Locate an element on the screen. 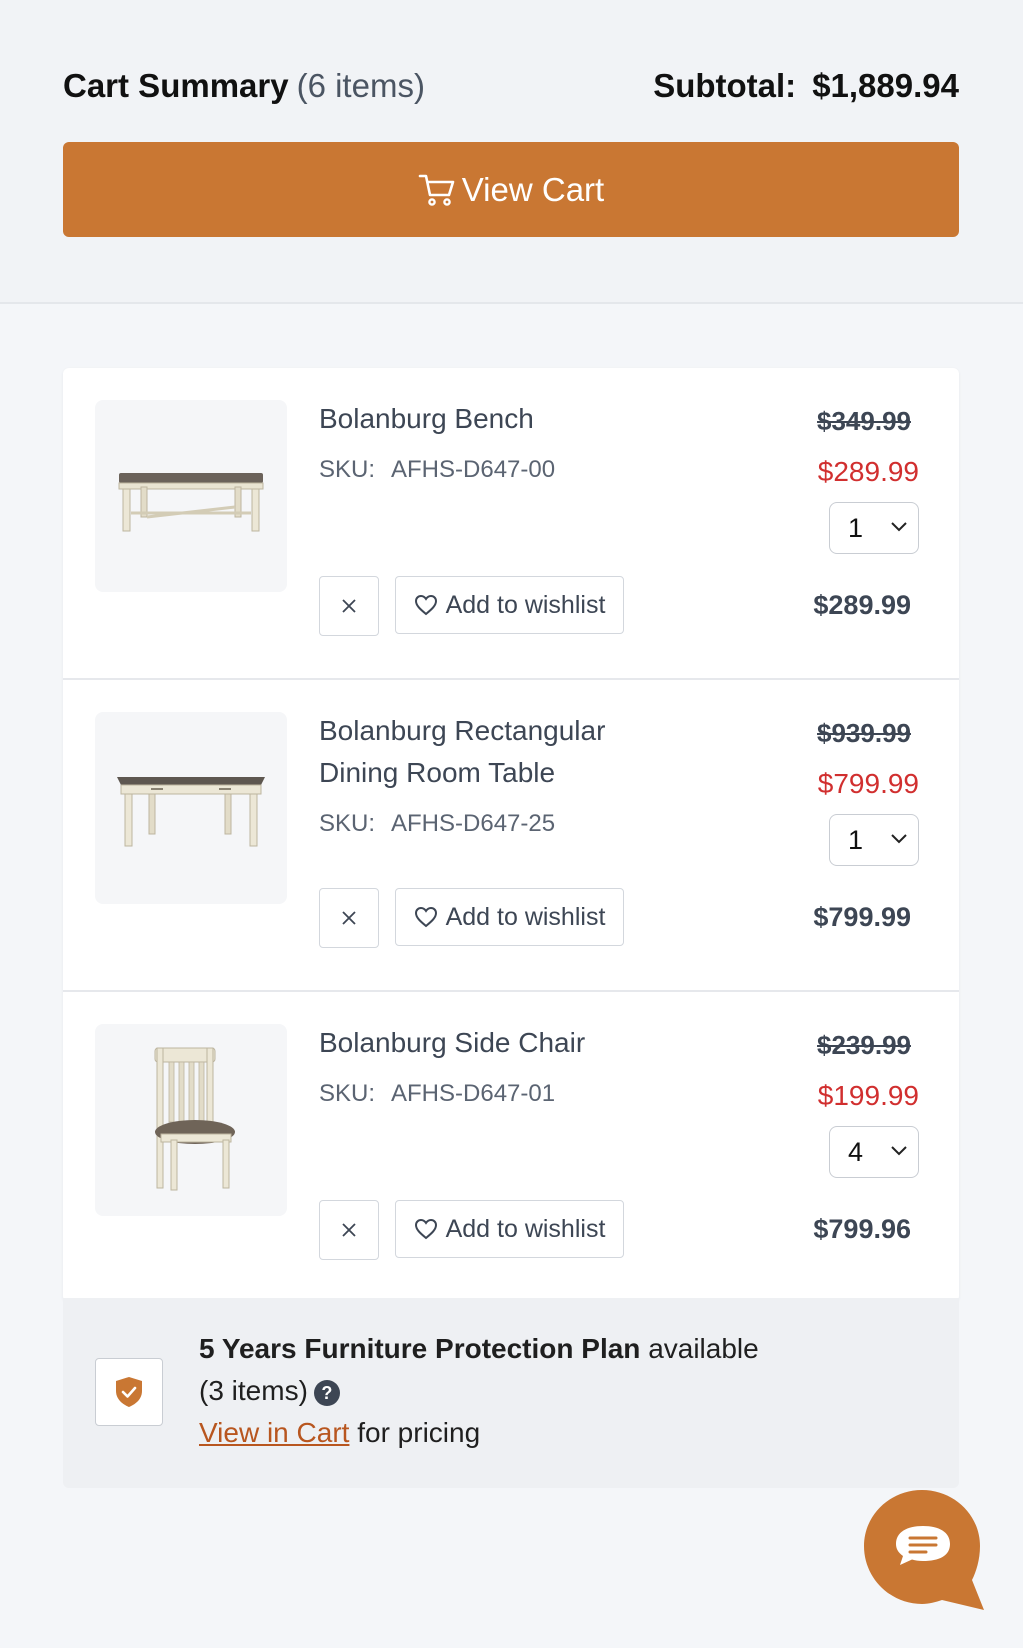  product-sku: SKU: AFHS-D647-01 is located at coordinates (437, 1094).